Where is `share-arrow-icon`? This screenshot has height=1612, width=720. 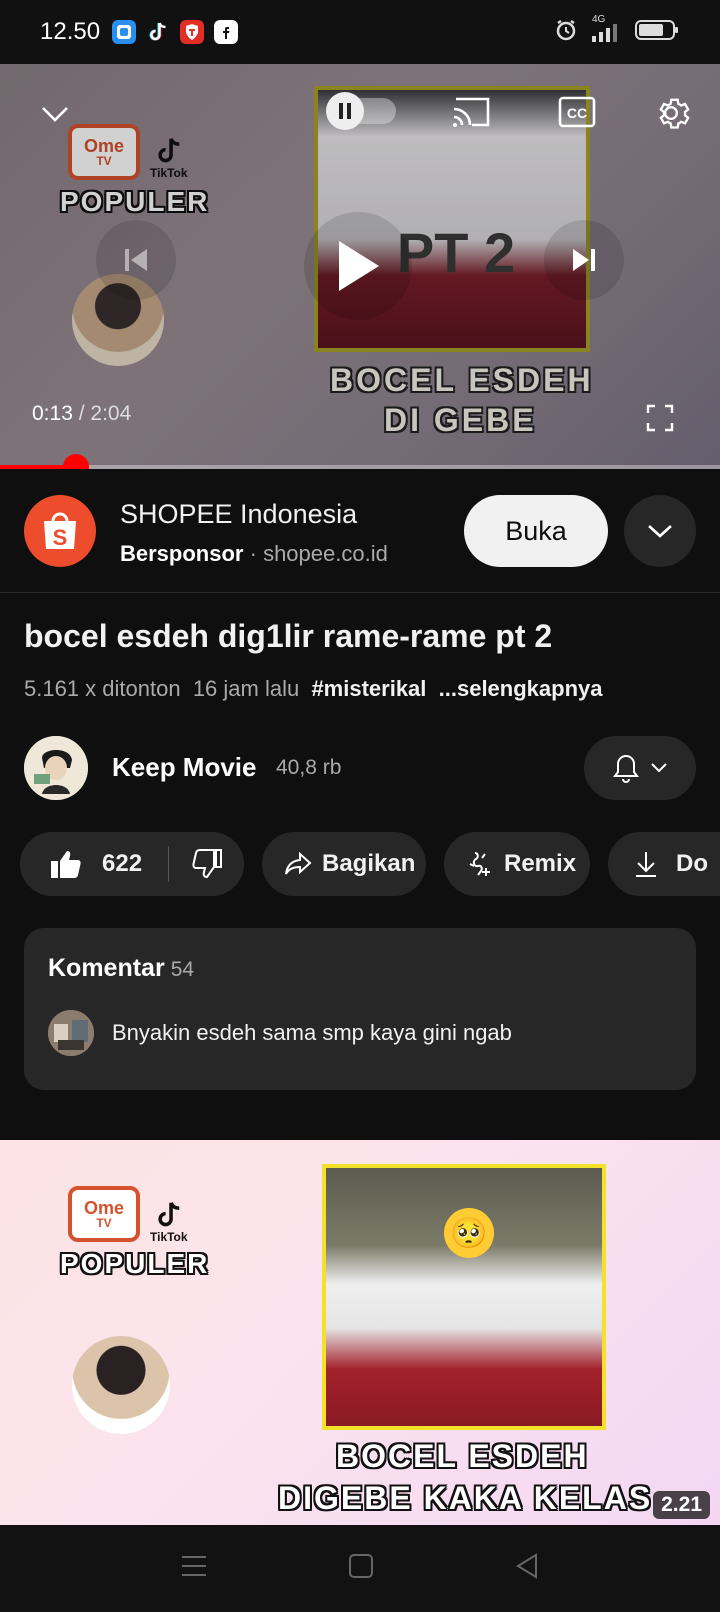 share-arrow-icon is located at coordinates (298, 863).